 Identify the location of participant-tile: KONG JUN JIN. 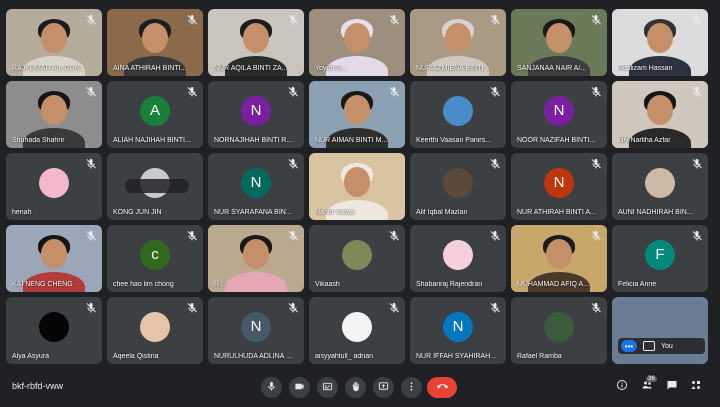
(155, 186).